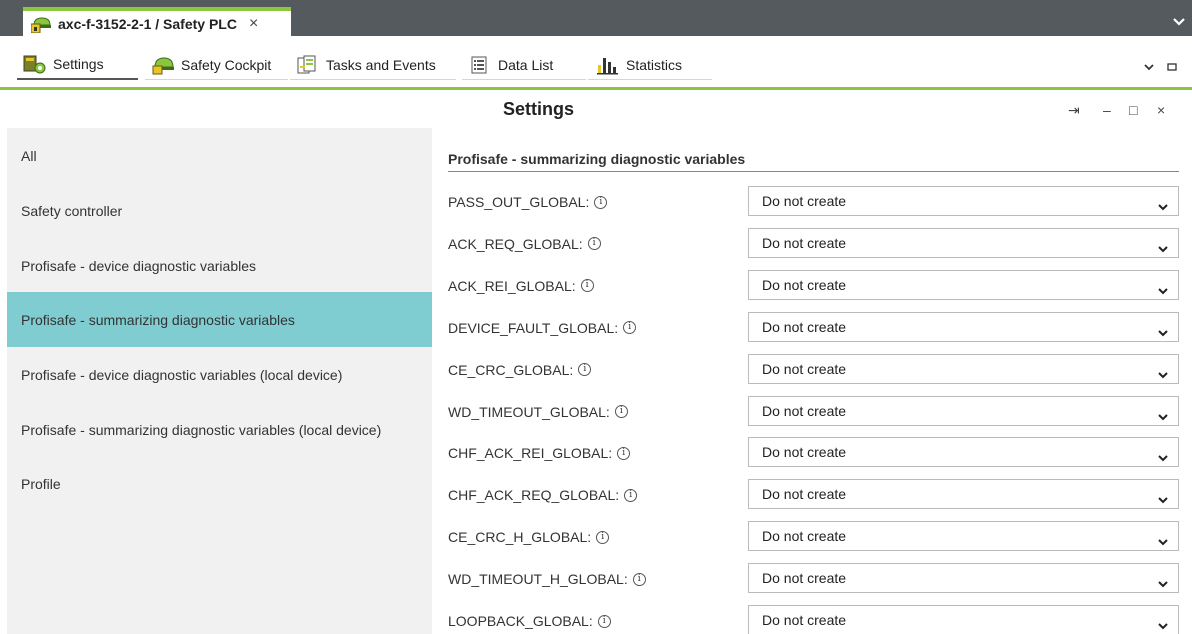  I want to click on tab-safety-cockpit-label: Safety Cockpit, so click(226, 64).